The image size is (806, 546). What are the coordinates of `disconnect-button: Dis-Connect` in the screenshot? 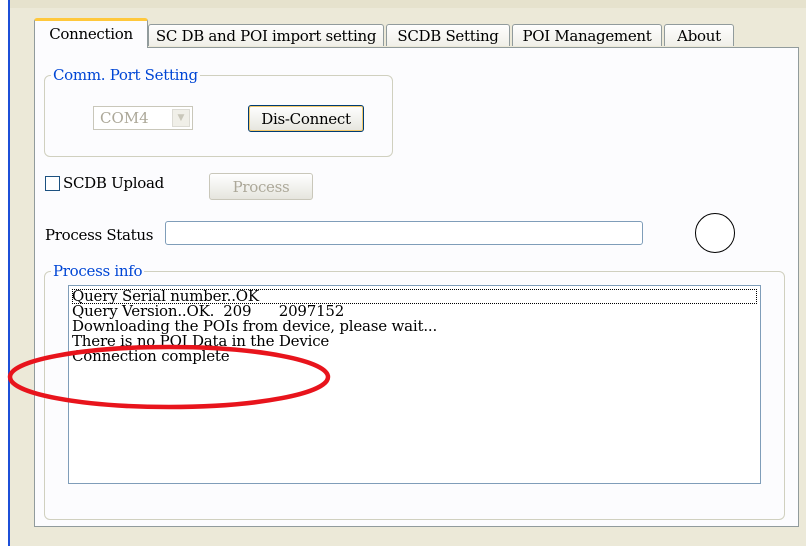 It's located at (306, 118).